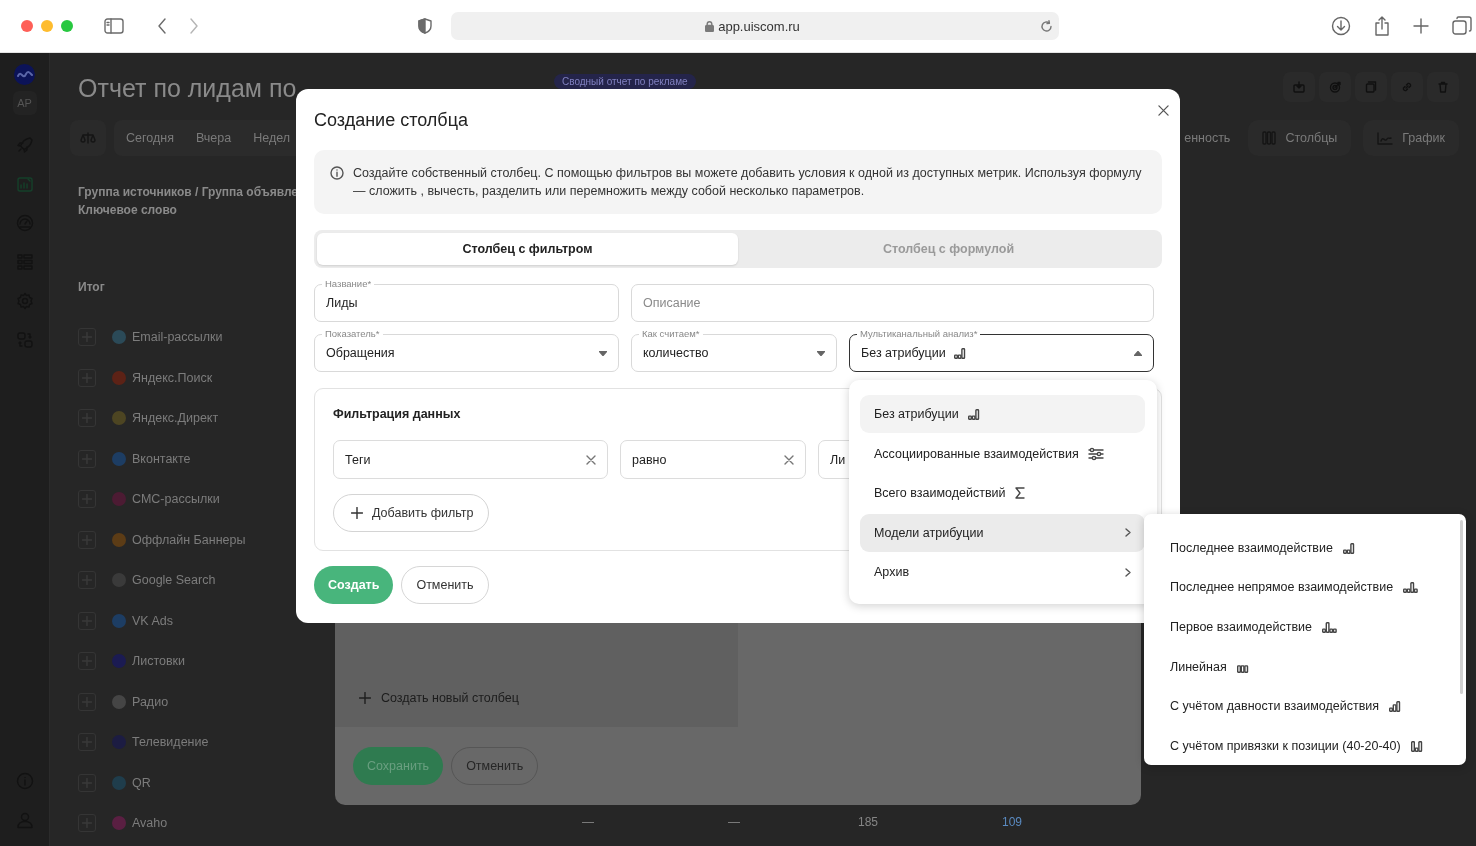 The height and width of the screenshot is (846, 1476). I want to click on wave-icon, so click(24, 74).